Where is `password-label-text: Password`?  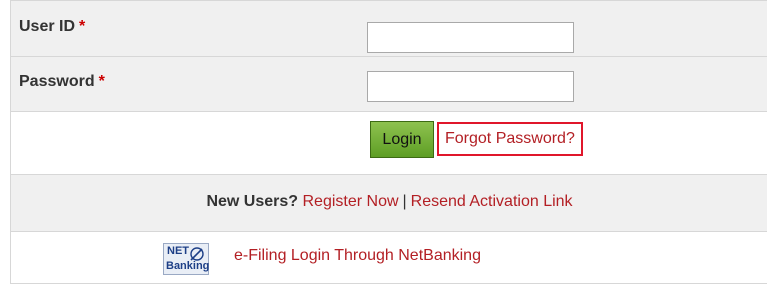 password-label-text: Password is located at coordinates (57, 81).